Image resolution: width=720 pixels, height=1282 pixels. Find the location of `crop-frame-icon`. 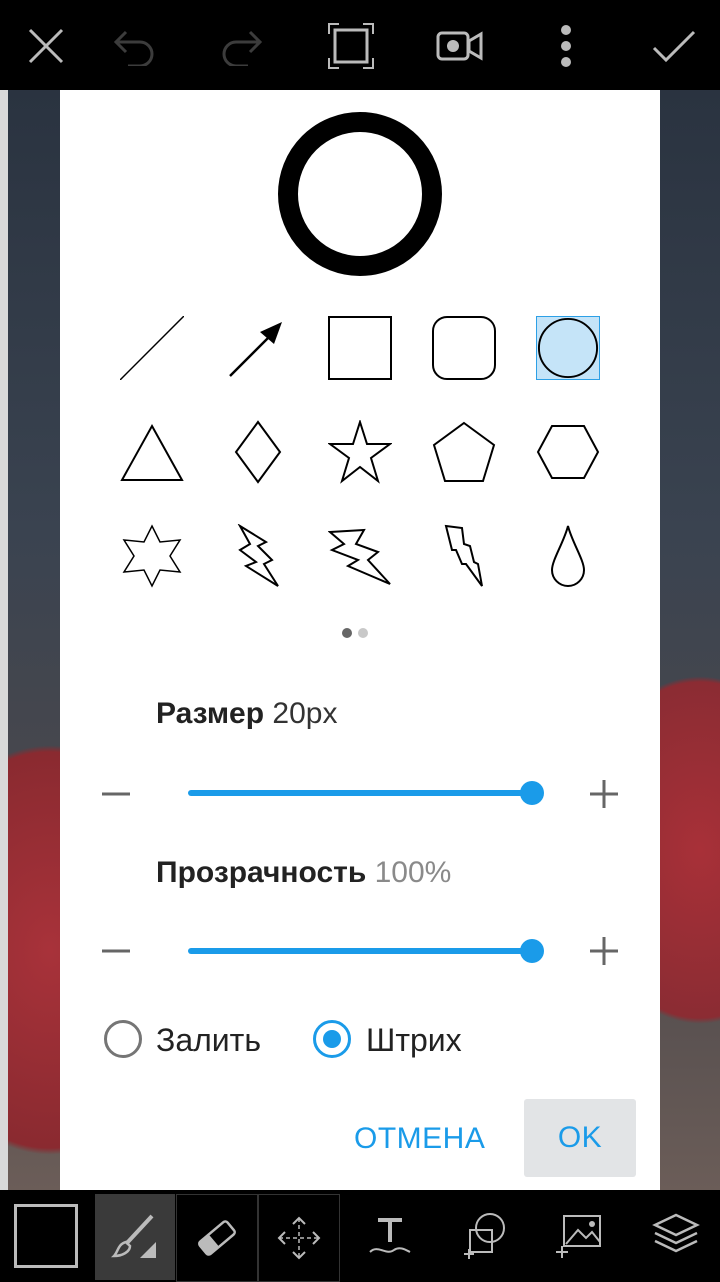

crop-frame-icon is located at coordinates (351, 46).